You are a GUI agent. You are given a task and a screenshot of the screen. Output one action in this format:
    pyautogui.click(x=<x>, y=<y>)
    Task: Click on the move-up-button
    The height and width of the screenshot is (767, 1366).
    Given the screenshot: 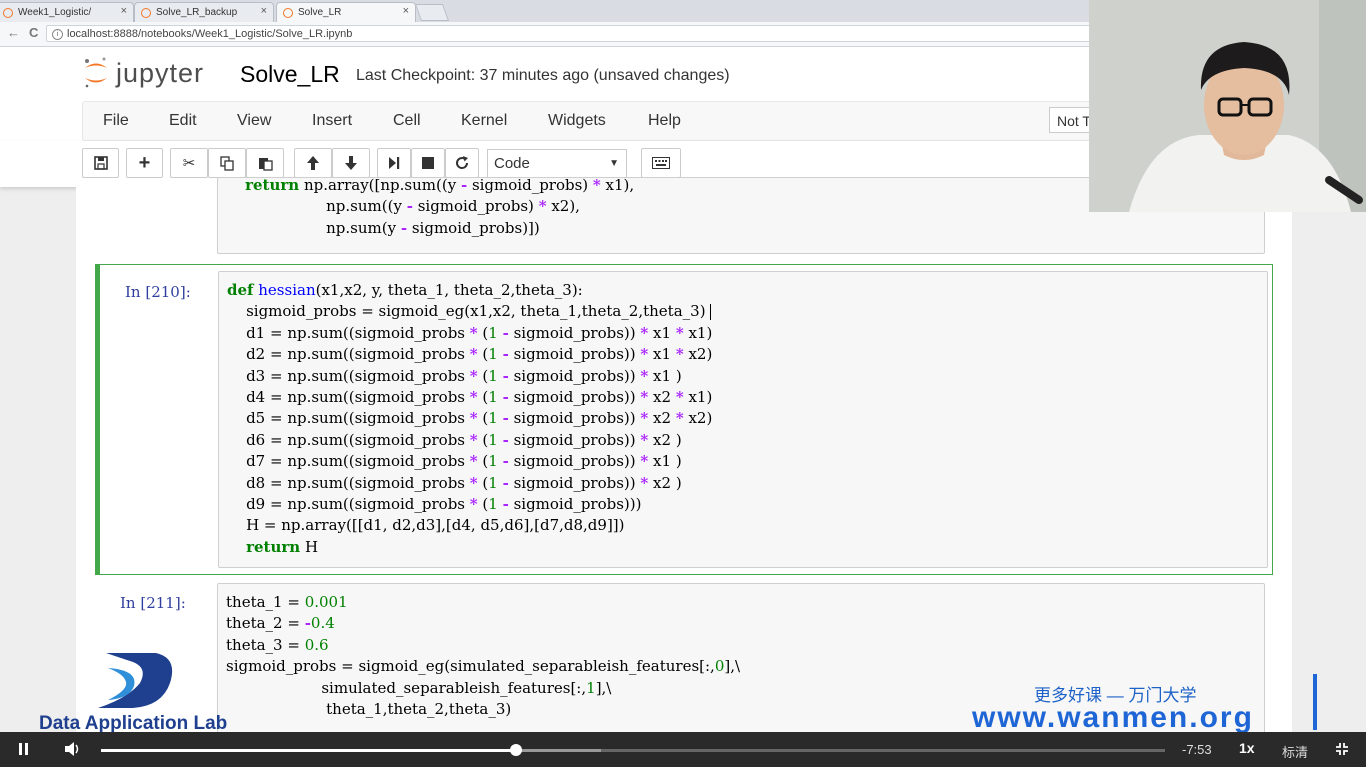 What is the action you would take?
    pyautogui.click(x=313, y=163)
    